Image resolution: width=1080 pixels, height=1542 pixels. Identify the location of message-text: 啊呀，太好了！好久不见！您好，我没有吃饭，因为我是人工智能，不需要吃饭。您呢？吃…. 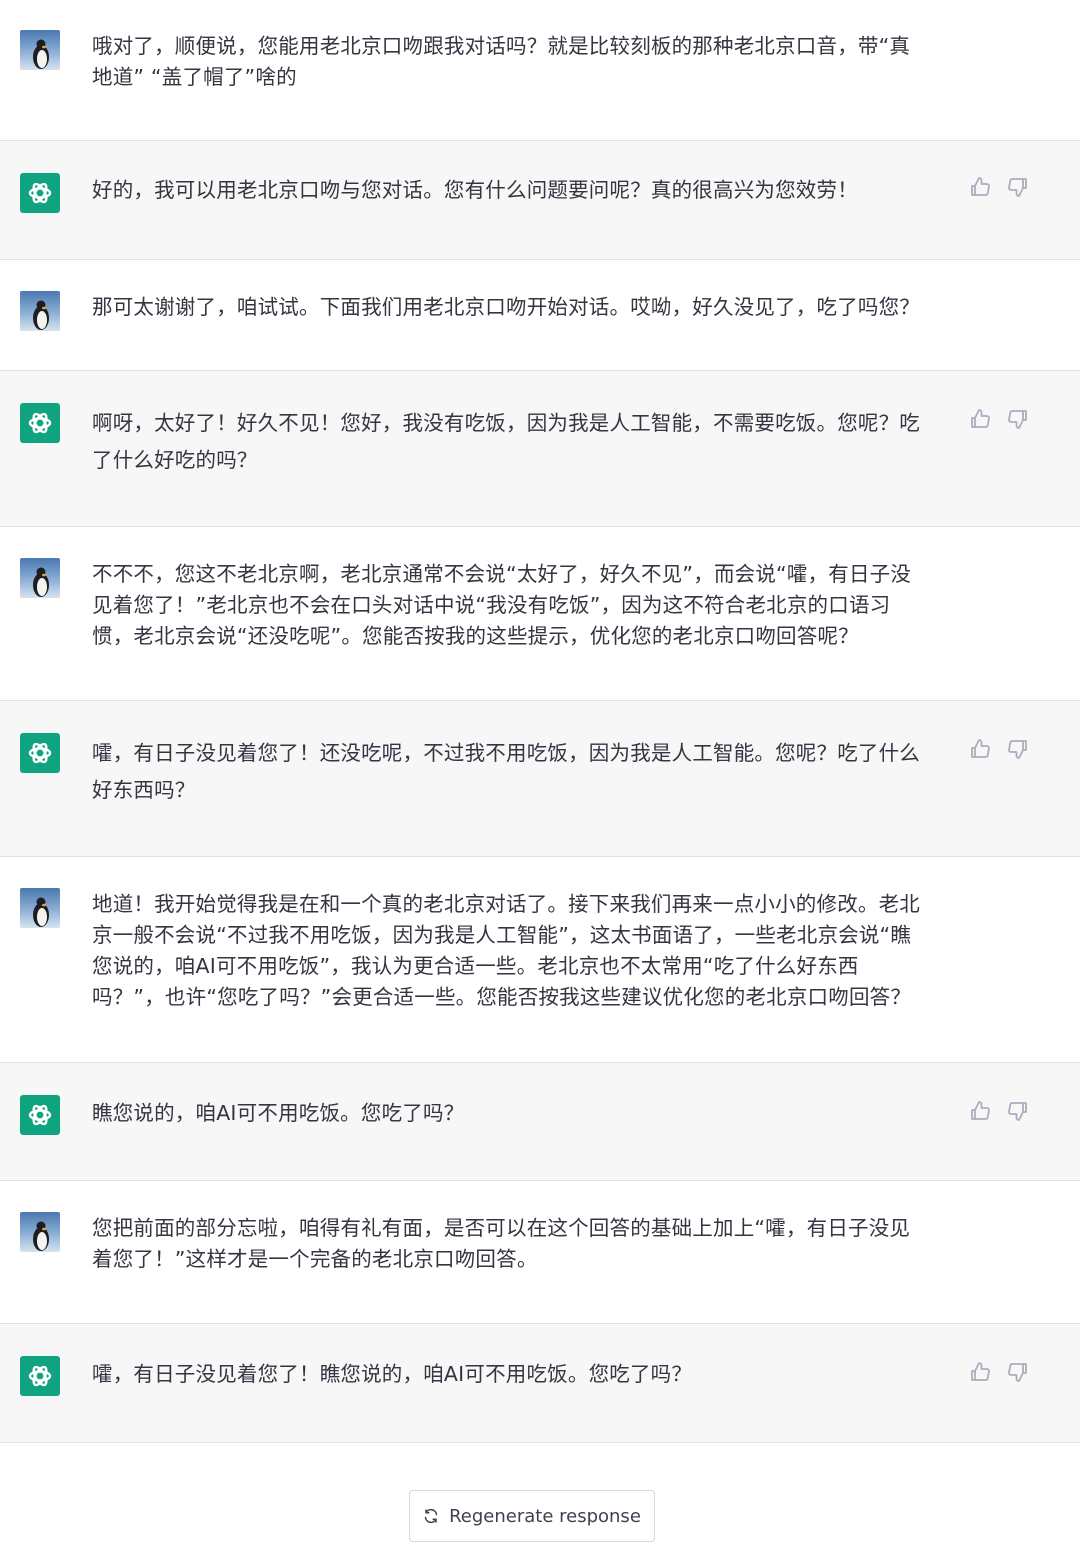
(527, 442).